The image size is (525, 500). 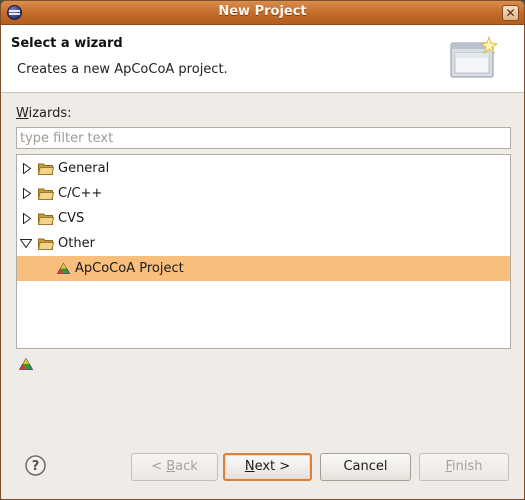 What do you see at coordinates (76, 243) in the screenshot?
I see `tree-item-label: Other` at bounding box center [76, 243].